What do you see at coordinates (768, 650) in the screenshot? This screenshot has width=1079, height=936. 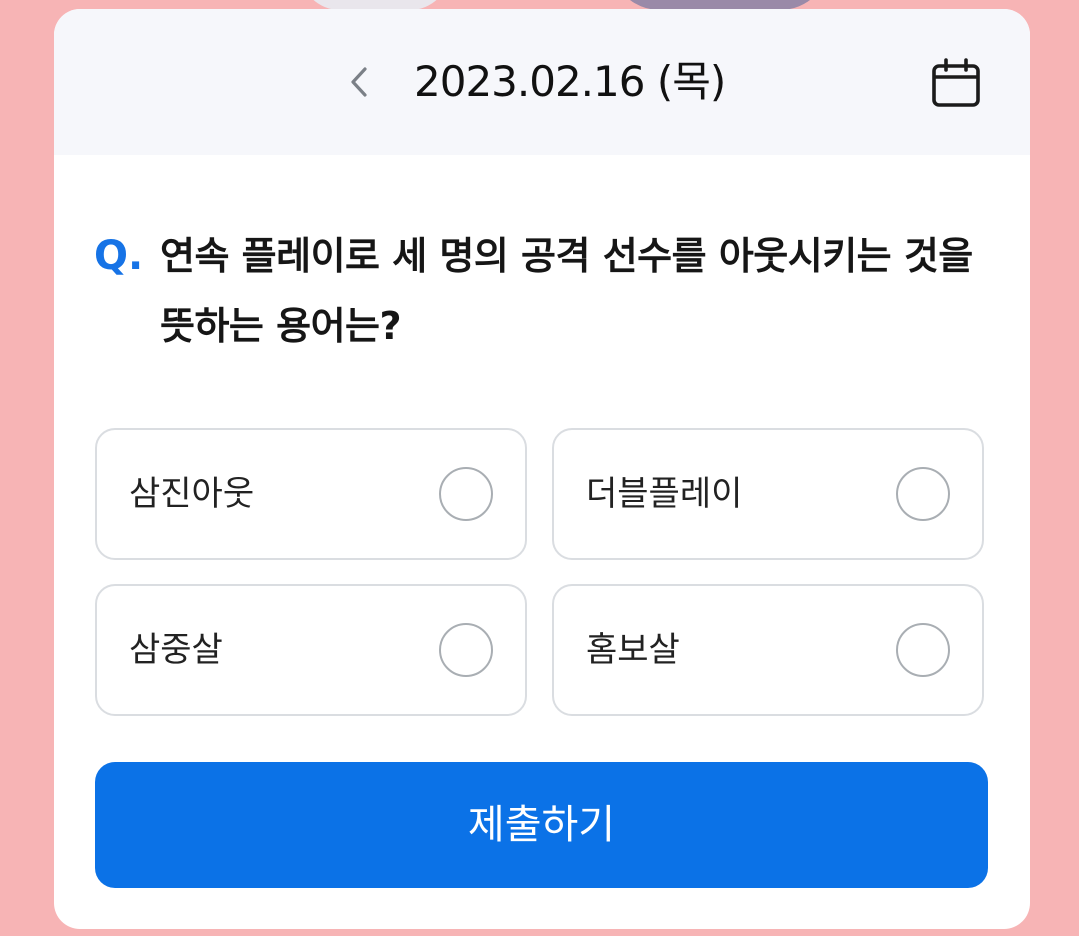 I see `option-4: 홈보살` at bounding box center [768, 650].